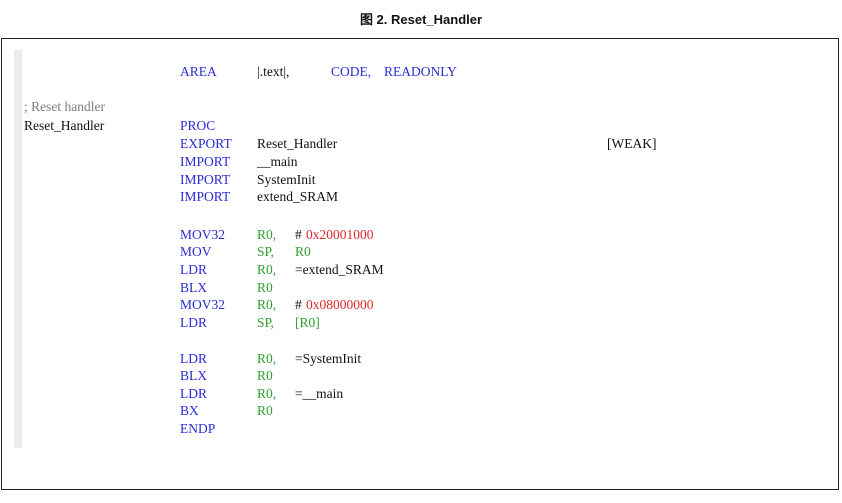 Image resolution: width=842 pixels, height=503 pixels. Describe the element at coordinates (277, 161) in the screenshot. I see `import-symbol: __main` at that location.